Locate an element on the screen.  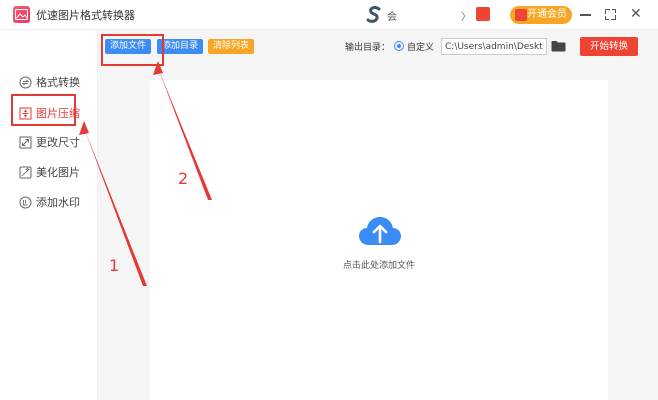
user-name: 会 is located at coordinates (392, 15).